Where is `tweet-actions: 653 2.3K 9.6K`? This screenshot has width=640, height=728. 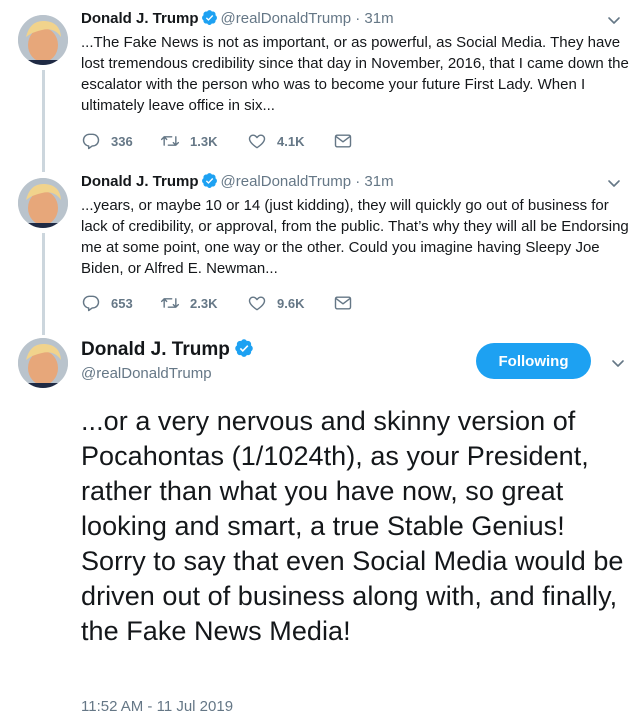 tweet-actions: 653 2.3K 9.6K is located at coordinates (222, 303).